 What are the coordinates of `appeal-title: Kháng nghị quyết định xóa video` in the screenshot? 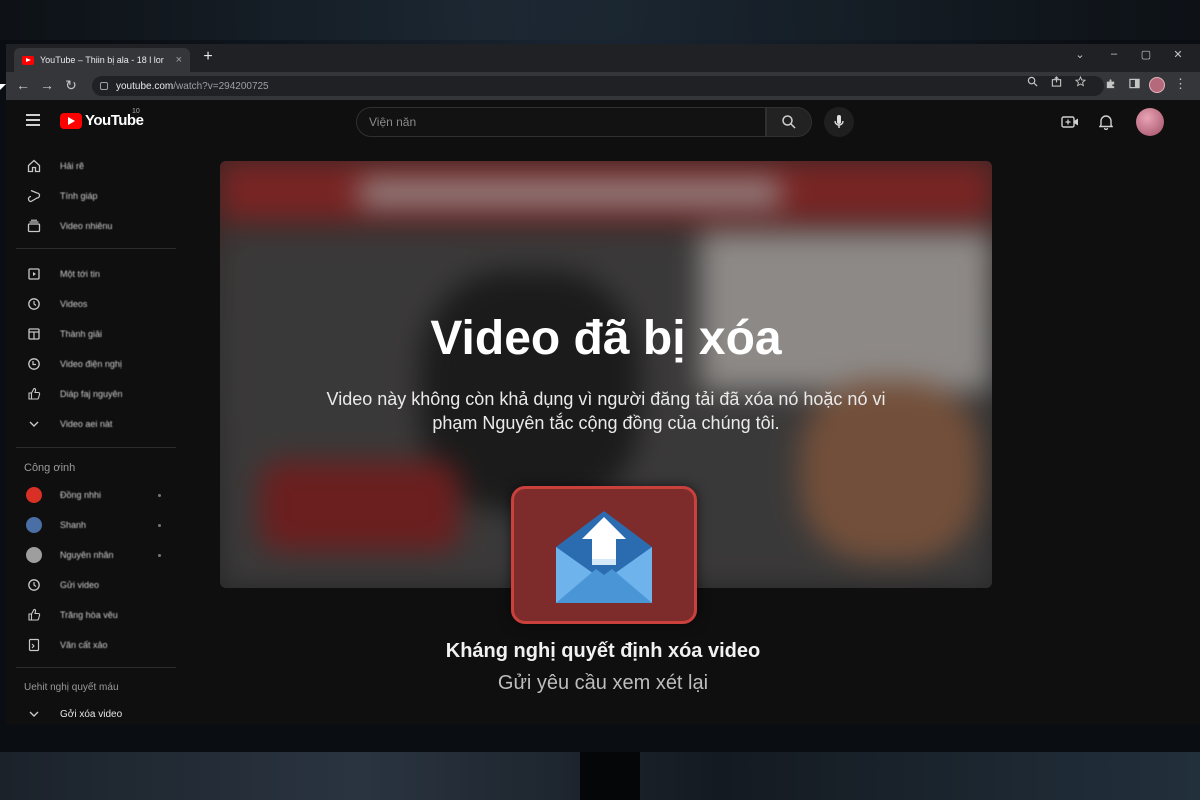 It's located at (603, 651).